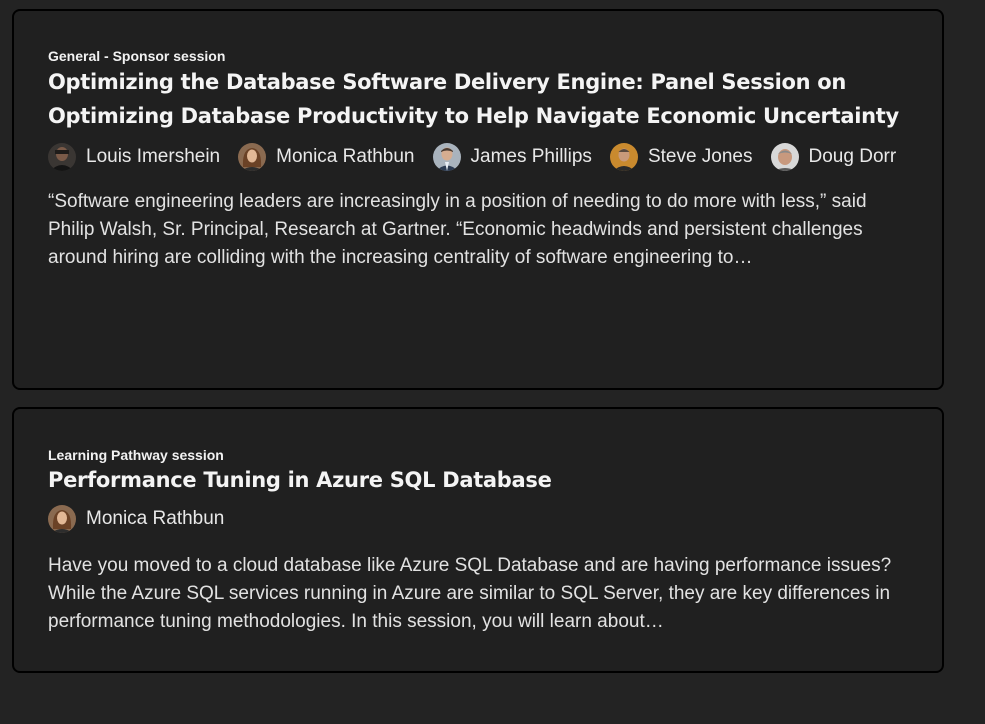 The height and width of the screenshot is (724, 985). Describe the element at coordinates (531, 156) in the screenshot. I see `speaker-name: James Phillips` at that location.